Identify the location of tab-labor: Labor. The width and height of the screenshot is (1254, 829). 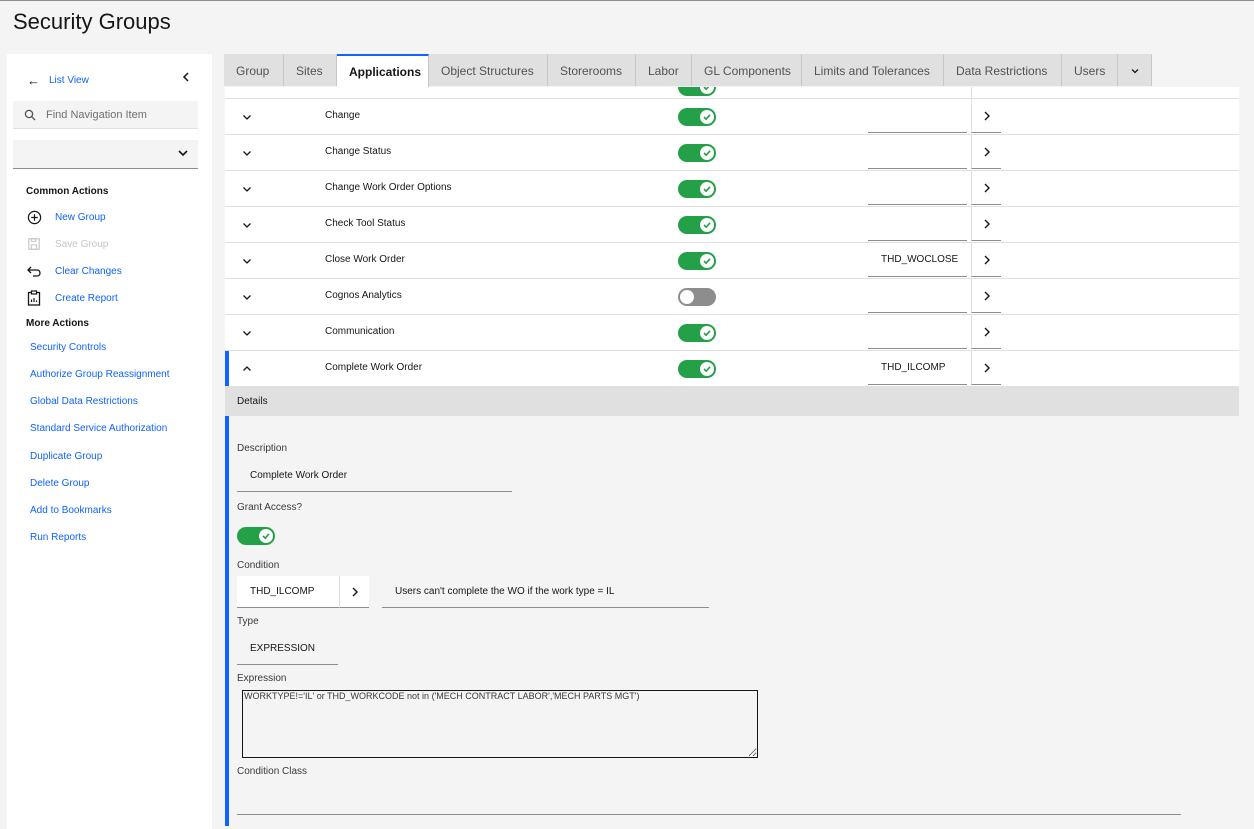
(664, 70).